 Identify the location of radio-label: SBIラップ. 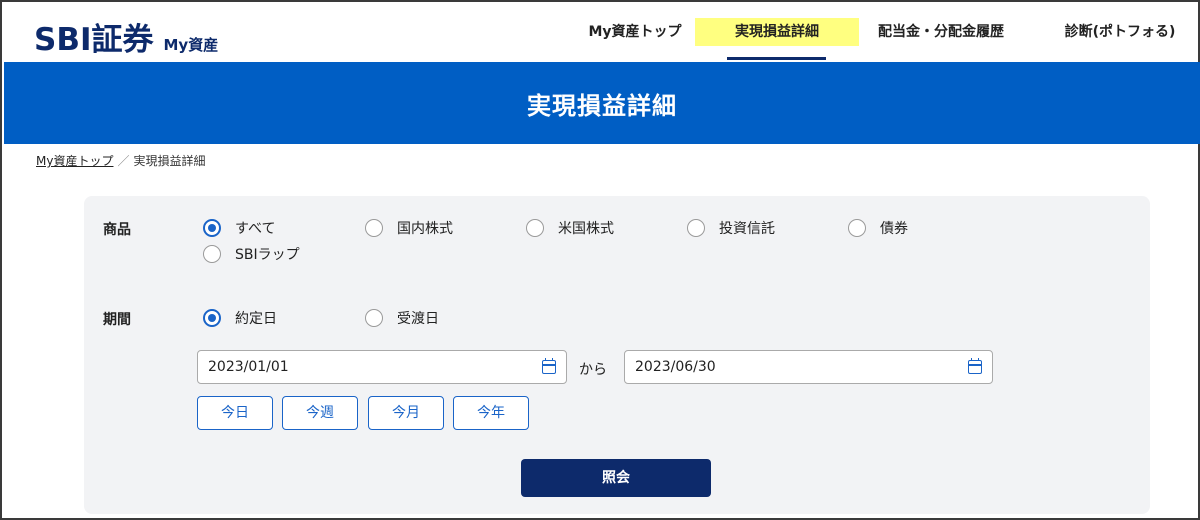
(267, 255).